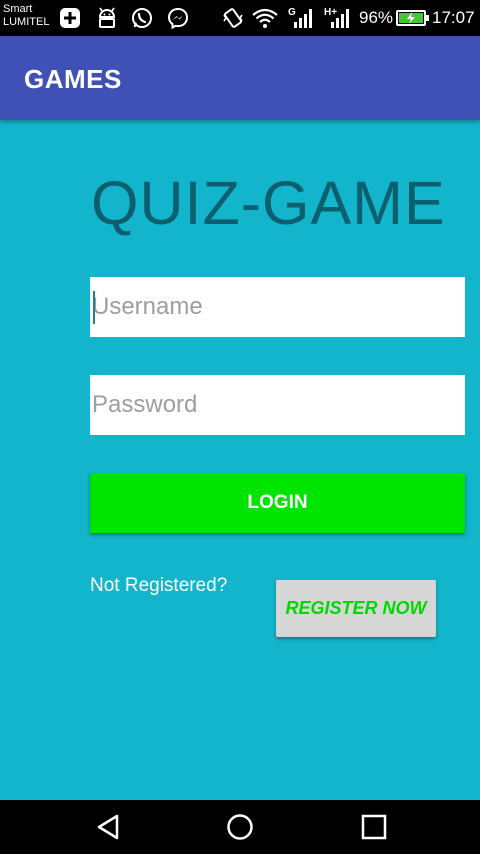 This screenshot has height=854, width=480. I want to click on not-registered-label: Not Registered?, so click(159, 585).